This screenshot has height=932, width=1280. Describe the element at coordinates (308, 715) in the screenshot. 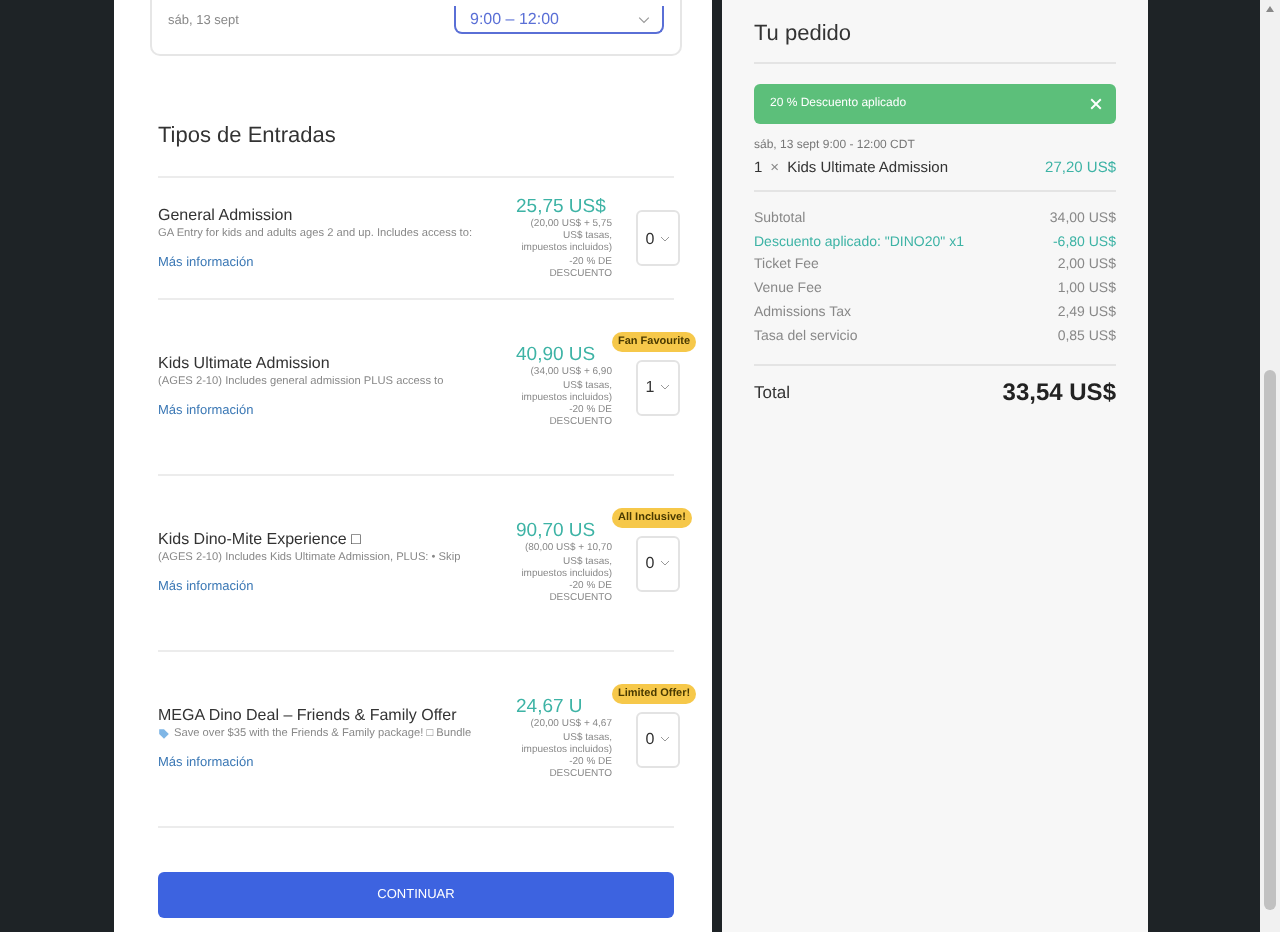

I see `ticket-name: MEGA Dino Deal – Friends & Family Offer` at that location.